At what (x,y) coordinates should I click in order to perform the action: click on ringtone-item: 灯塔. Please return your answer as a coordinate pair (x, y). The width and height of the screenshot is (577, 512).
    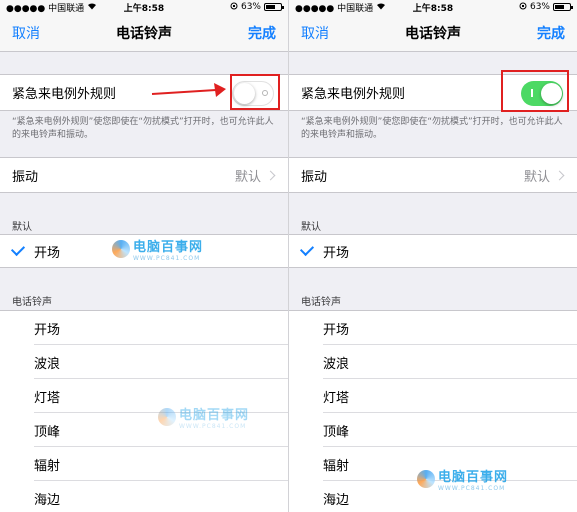
    Looking at the image, I should click on (433, 396).